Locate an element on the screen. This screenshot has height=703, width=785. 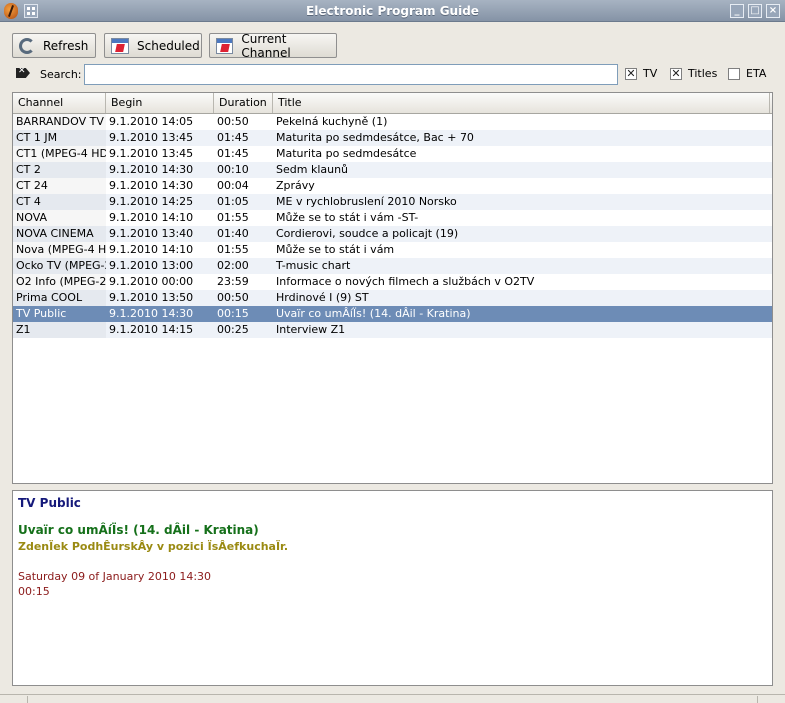
scheduled-label: Scheduled is located at coordinates (168, 45).